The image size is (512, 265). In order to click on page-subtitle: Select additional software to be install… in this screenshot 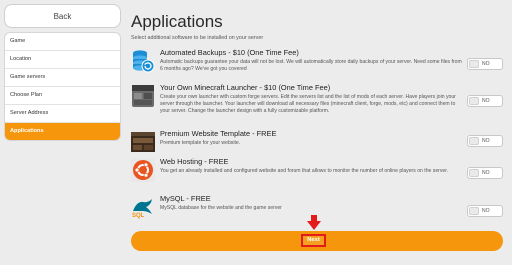, I will do `click(197, 38)`.